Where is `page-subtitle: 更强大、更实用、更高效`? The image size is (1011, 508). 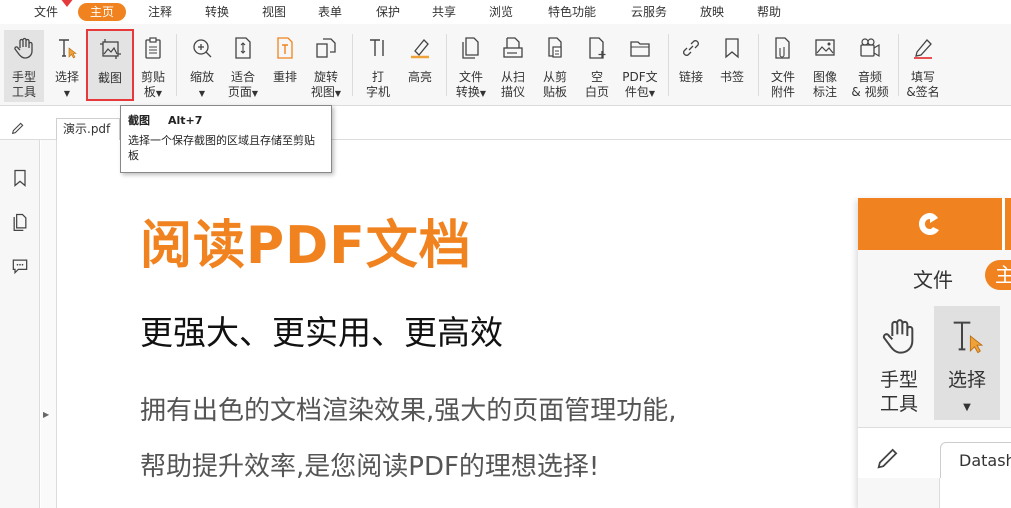 page-subtitle: 更强大、更实用、更高效 is located at coordinates (321, 332).